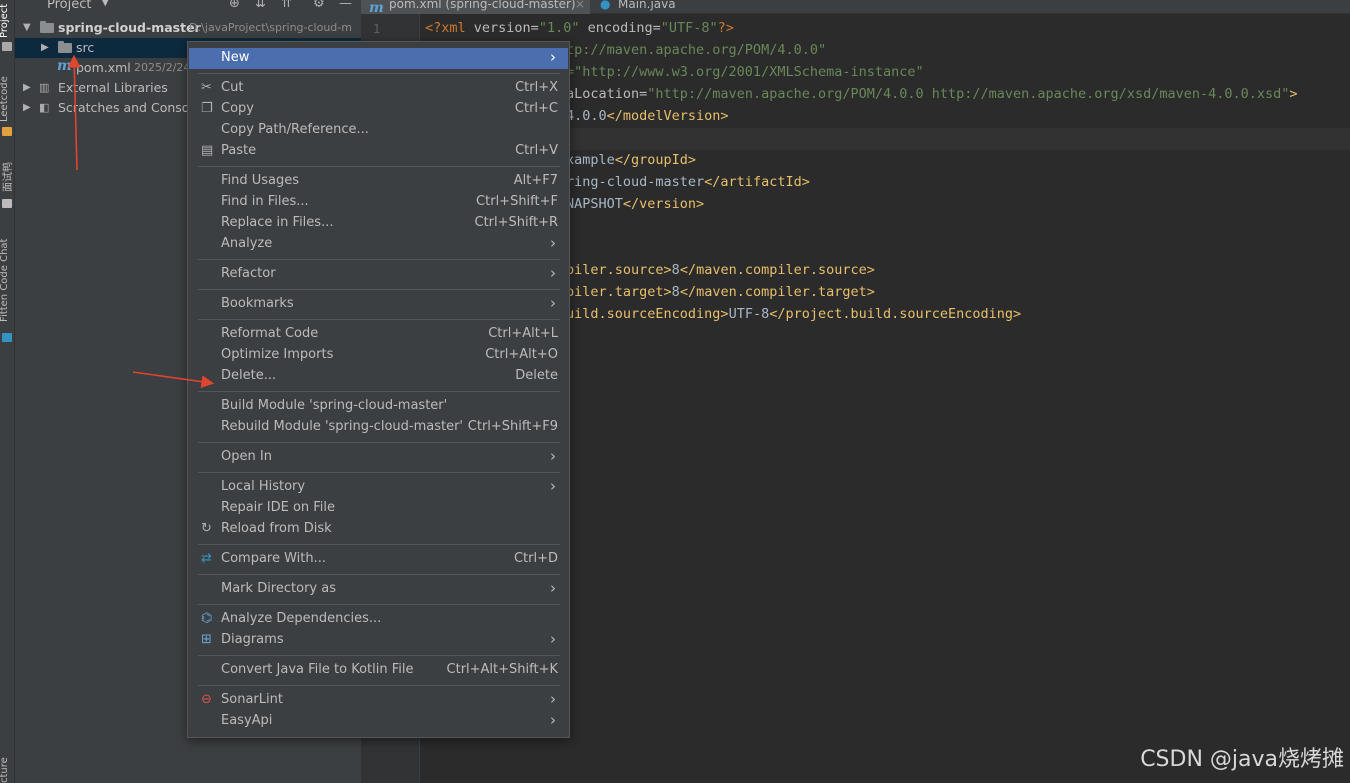 The width and height of the screenshot is (1350, 783). What do you see at coordinates (129, 27) in the screenshot?
I see `tree-root-name: spring-cloud-master` at bounding box center [129, 27].